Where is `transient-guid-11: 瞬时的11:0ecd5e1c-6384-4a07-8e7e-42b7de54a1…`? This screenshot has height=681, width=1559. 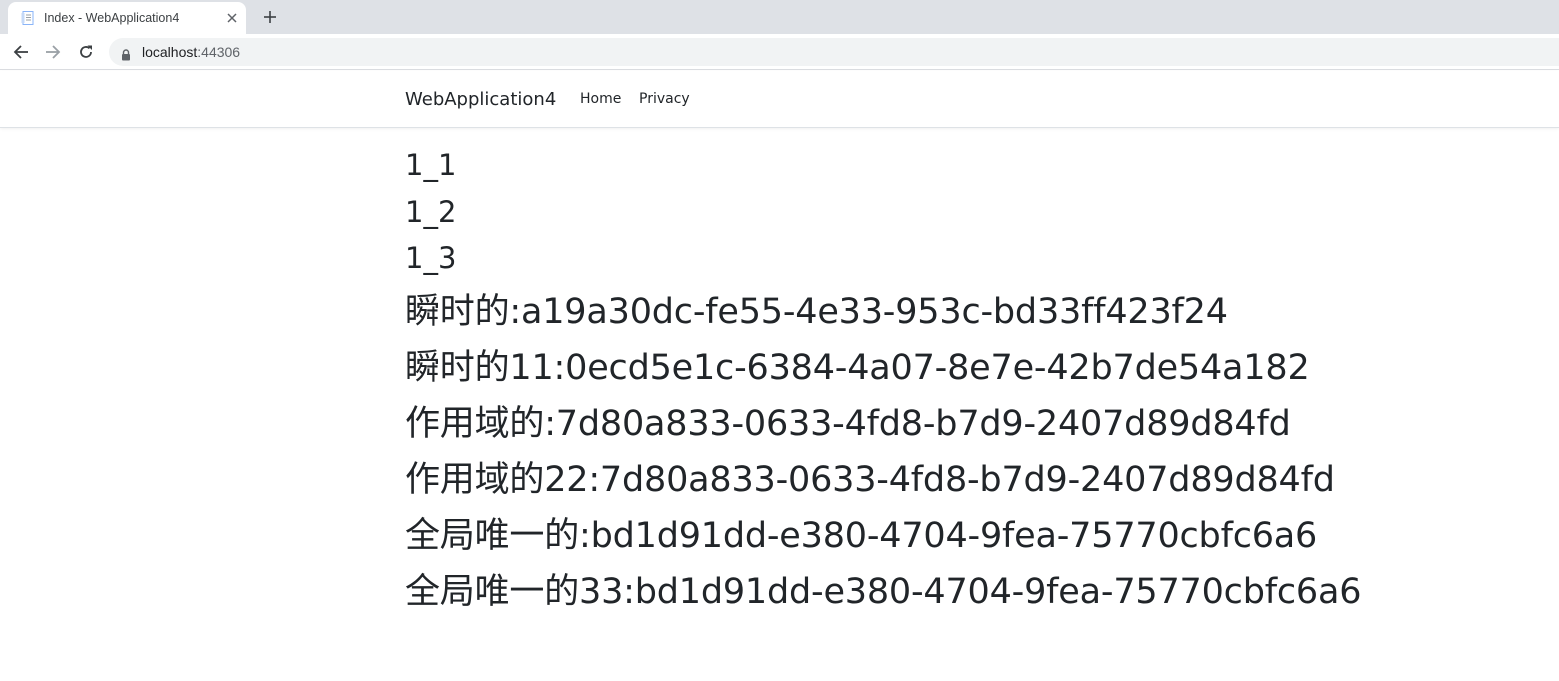
transient-guid-11: 瞬时的11:0ecd5e1c-6384-4a07-8e7e-42b7de54a1… is located at coordinates (857, 367).